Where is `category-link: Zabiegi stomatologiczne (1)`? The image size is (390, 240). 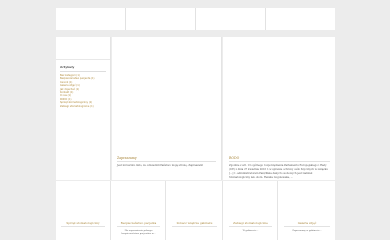
category-link: Zabiegi stomatologiczne (1) is located at coordinates (77, 106).